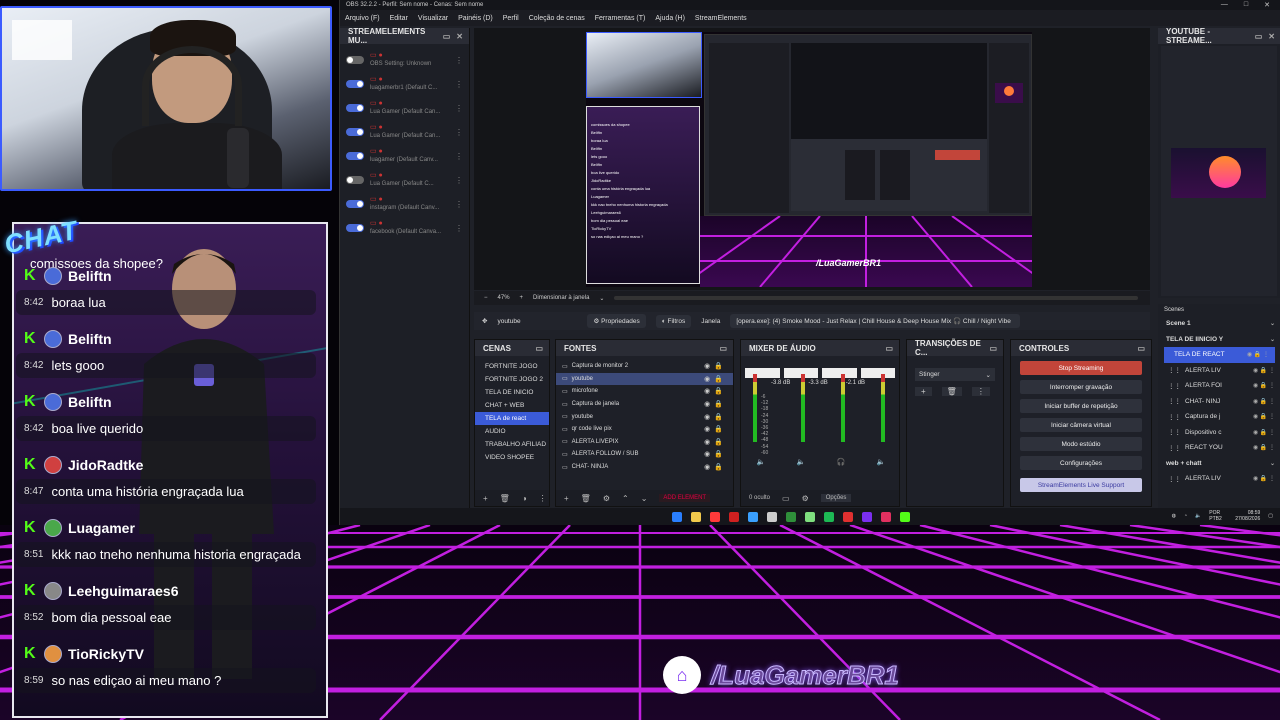  What do you see at coordinates (512, 418) in the screenshot?
I see `scene-item: TELA de react` at bounding box center [512, 418].